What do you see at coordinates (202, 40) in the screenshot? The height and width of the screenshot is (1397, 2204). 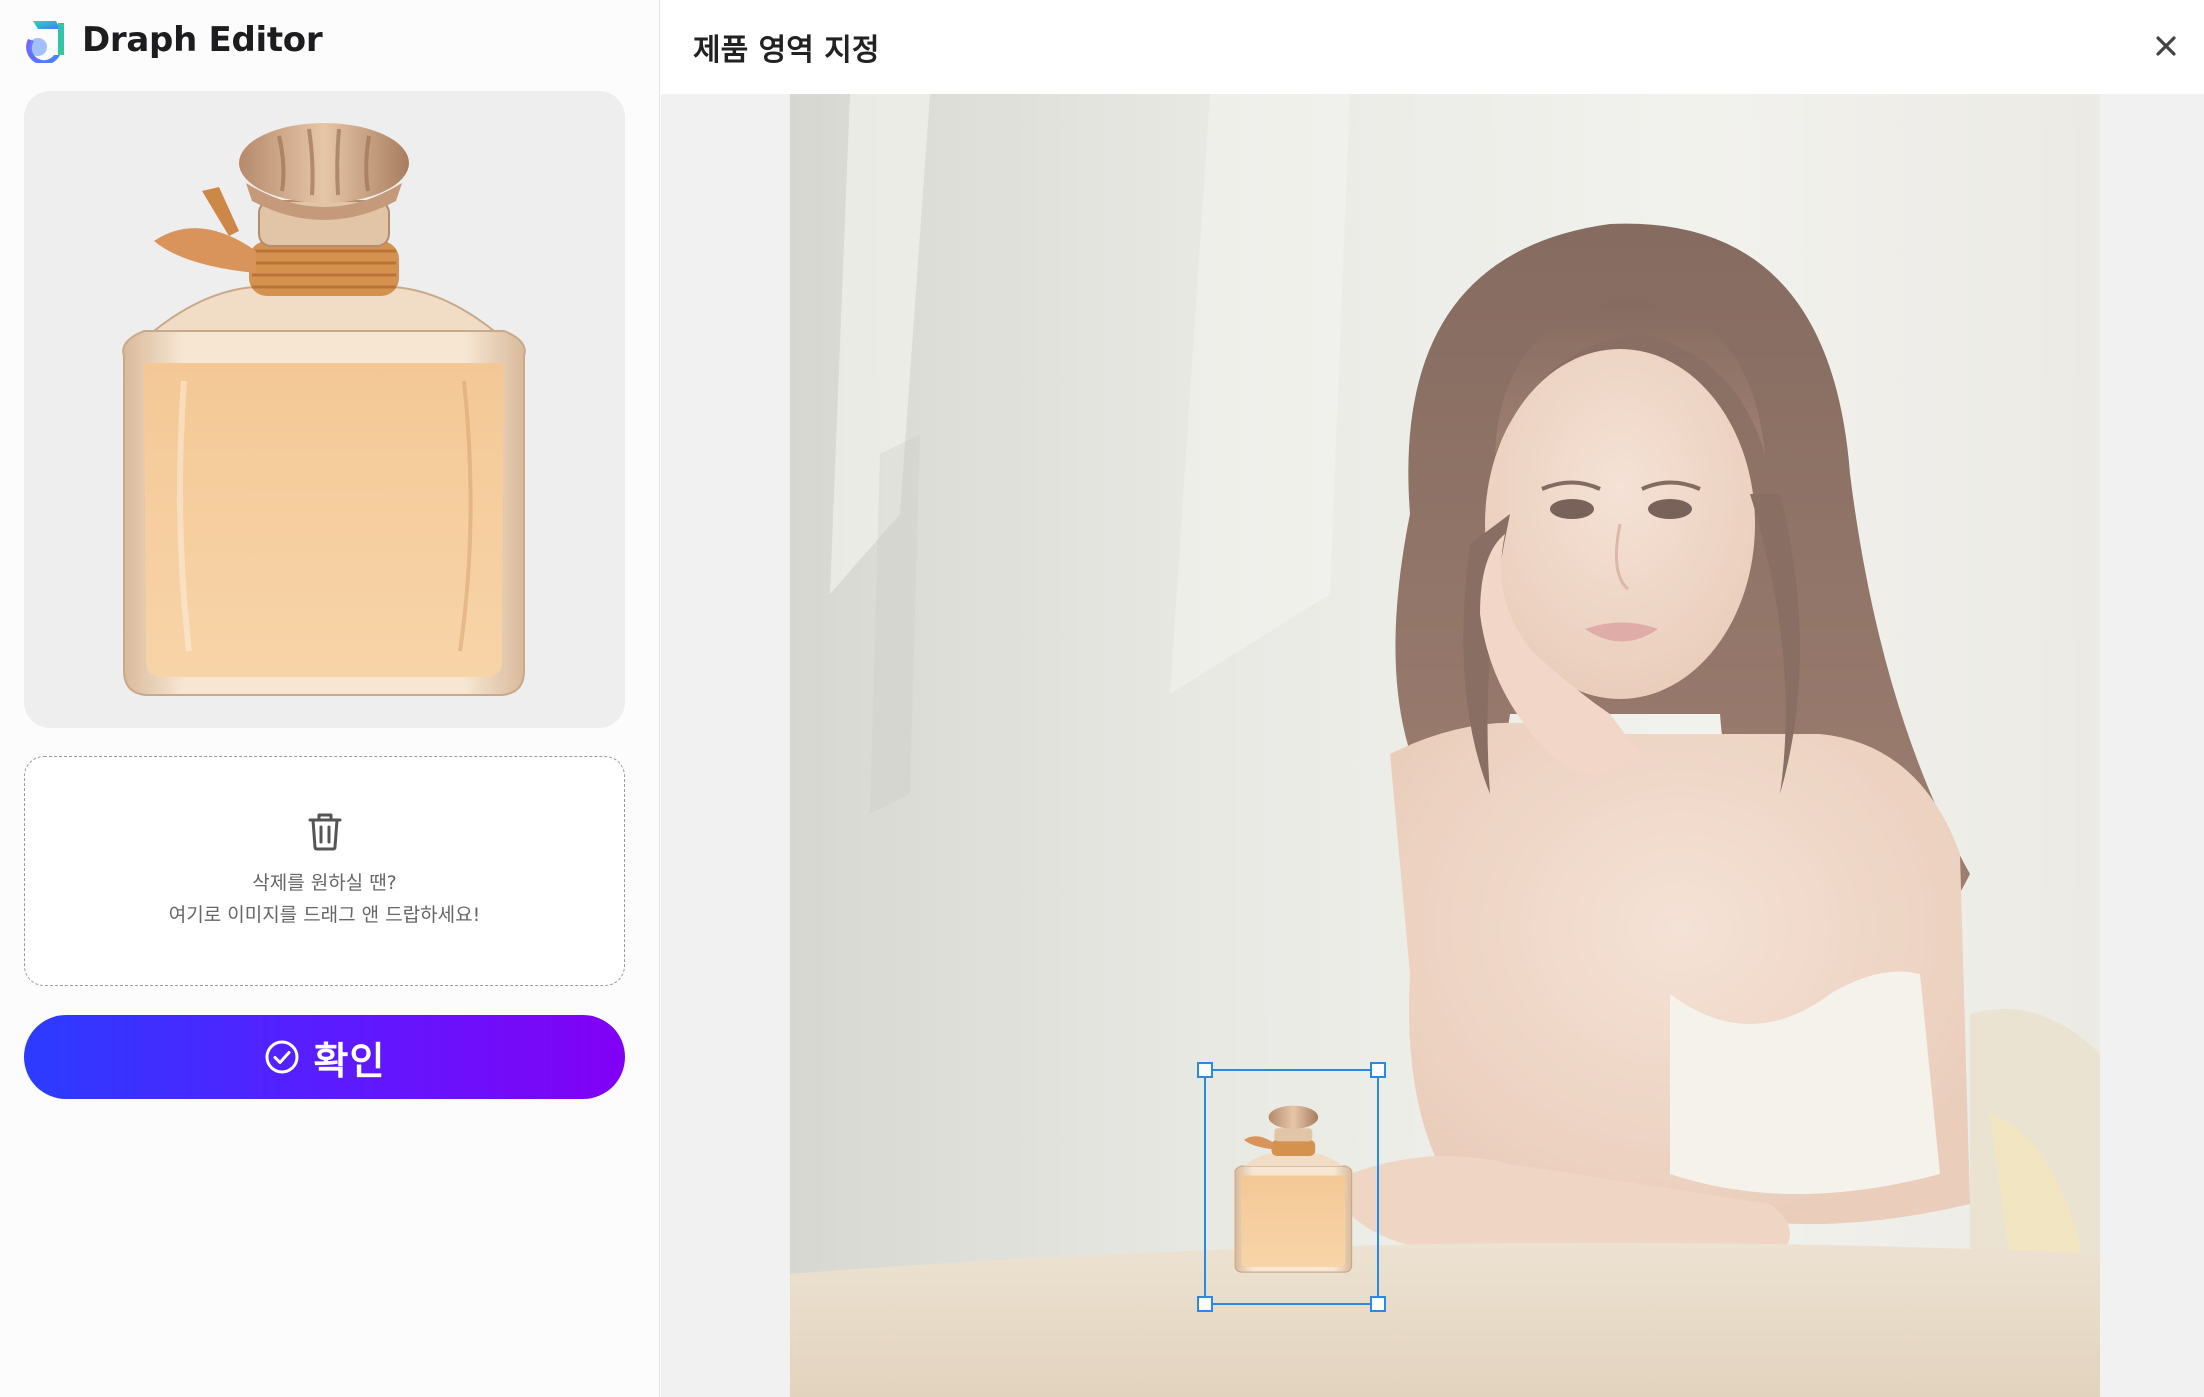 I see `brand-name: Draph Editor` at bounding box center [202, 40].